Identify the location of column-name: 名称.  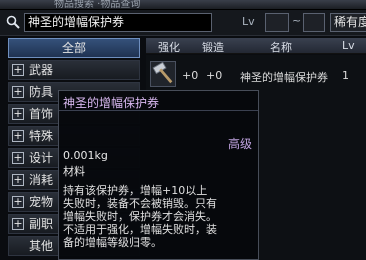
(281, 47).